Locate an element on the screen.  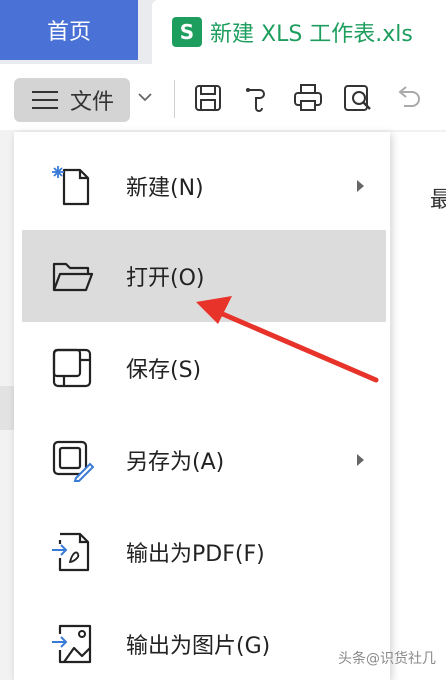
annotation-arrow is located at coordinates (287, 339).